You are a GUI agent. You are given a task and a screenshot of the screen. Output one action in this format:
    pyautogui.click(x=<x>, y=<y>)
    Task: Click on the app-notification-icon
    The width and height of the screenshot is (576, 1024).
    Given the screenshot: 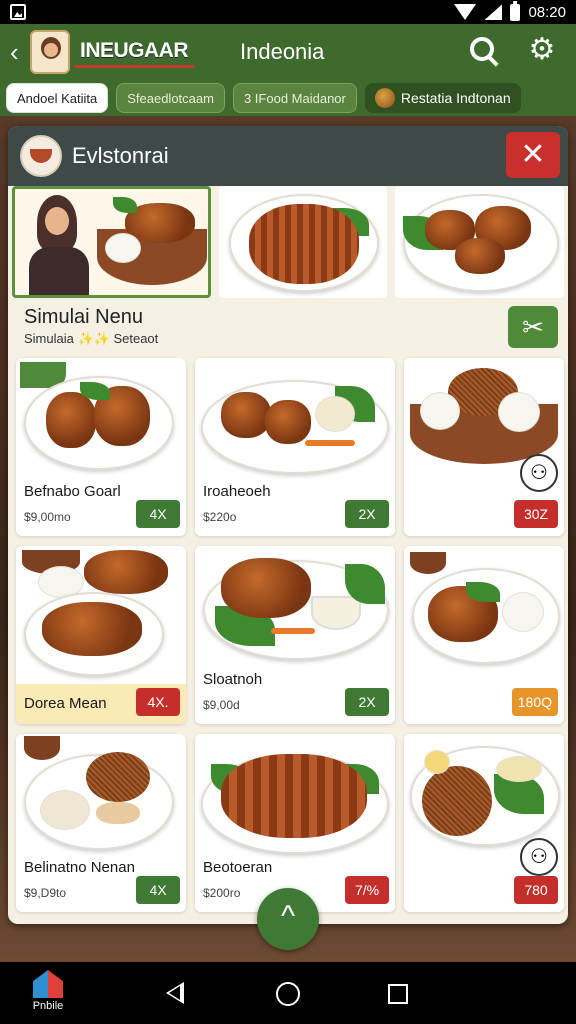 What is the action you would take?
    pyautogui.click(x=18, y=12)
    